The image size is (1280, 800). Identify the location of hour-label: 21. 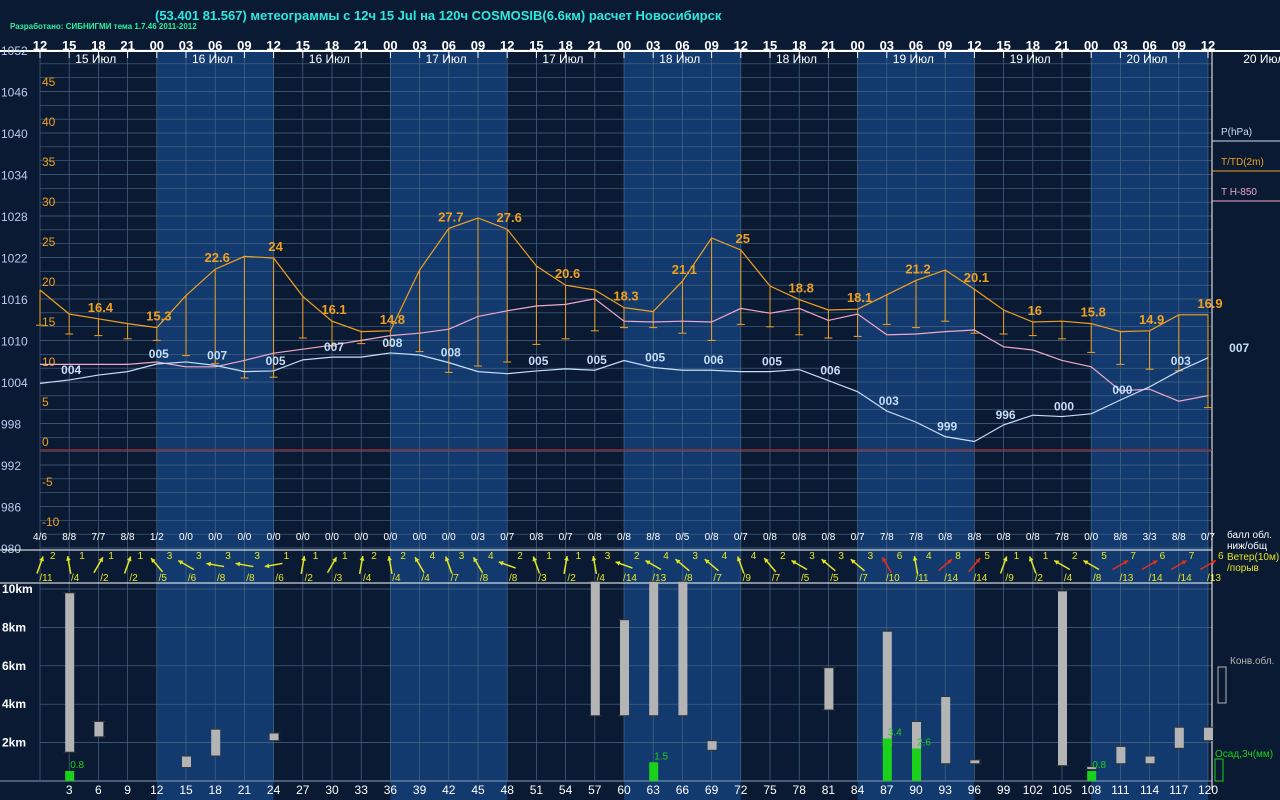
(1062, 45).